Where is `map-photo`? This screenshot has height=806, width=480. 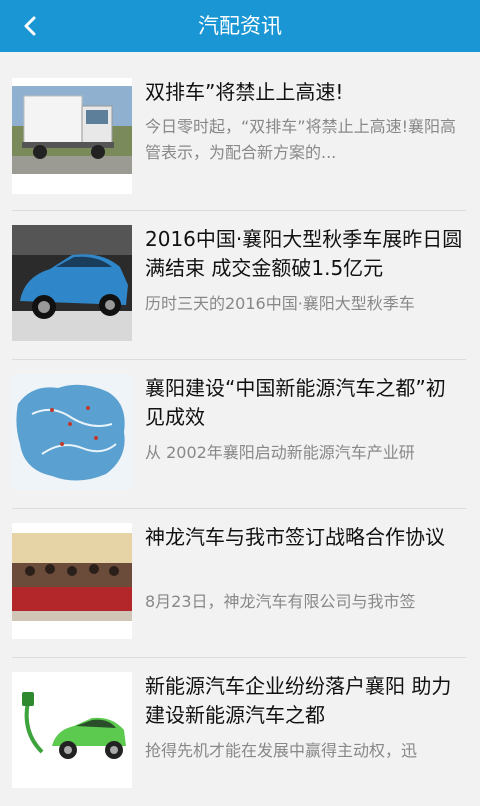 map-photo is located at coordinates (72, 432).